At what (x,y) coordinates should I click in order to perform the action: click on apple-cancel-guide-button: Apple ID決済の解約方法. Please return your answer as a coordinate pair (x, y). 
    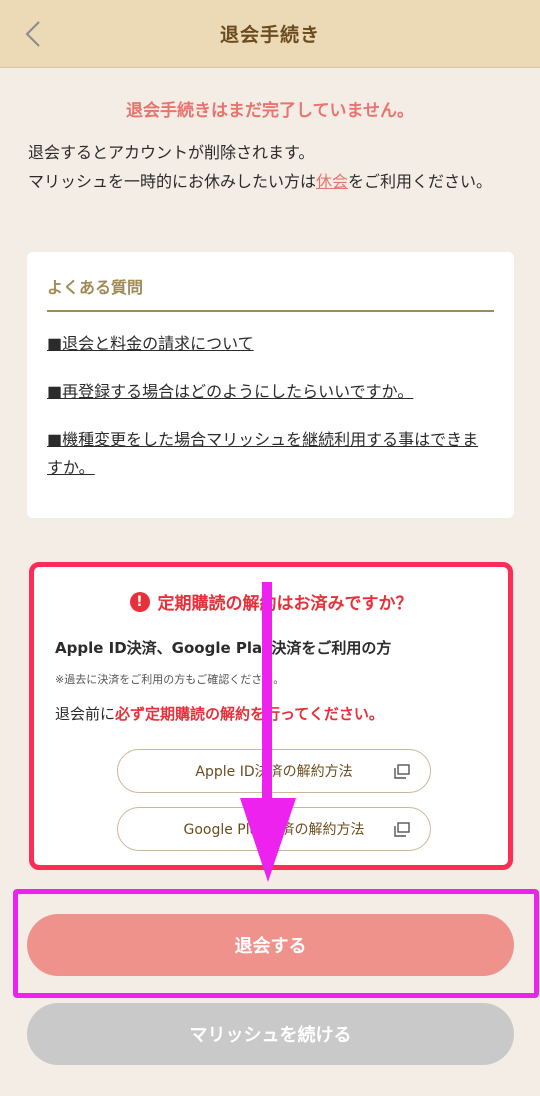
    Looking at the image, I should click on (274, 771).